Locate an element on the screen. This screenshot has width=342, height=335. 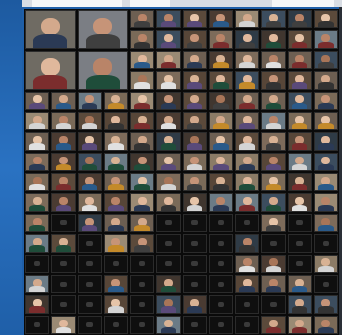
participant-tile-featured is located at coordinates (50, 29).